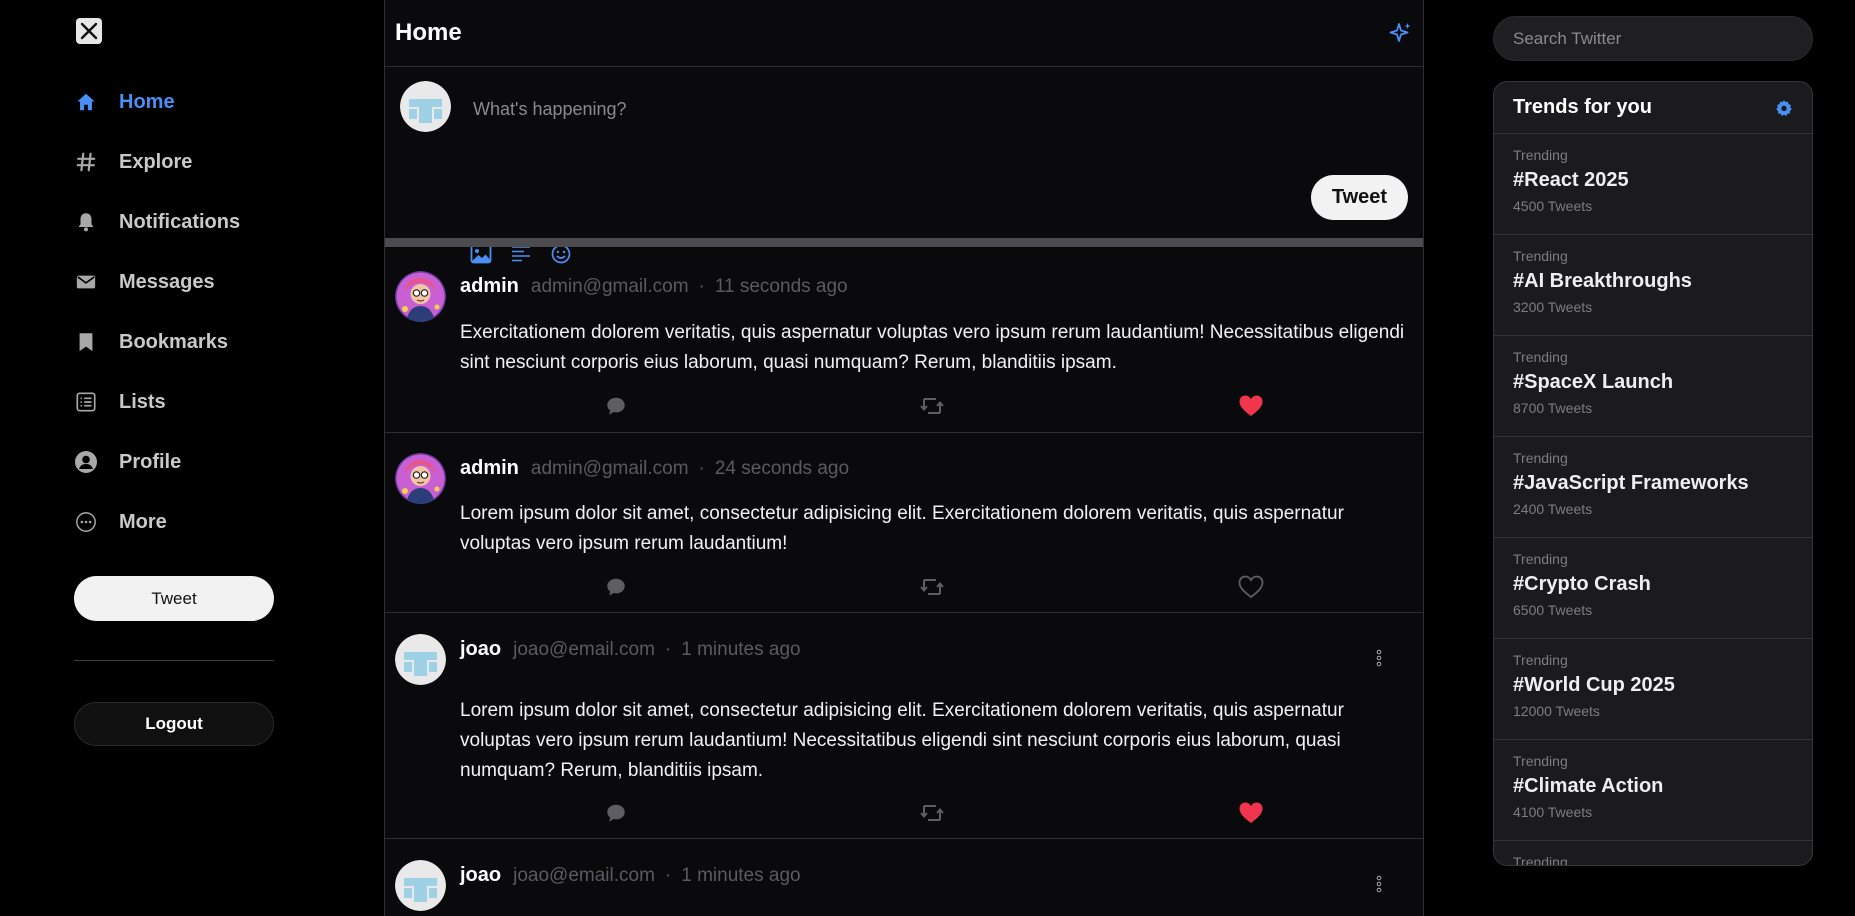 The image size is (1855, 916). I want to click on trend-name: #AI Breakthroughs, so click(1602, 281).